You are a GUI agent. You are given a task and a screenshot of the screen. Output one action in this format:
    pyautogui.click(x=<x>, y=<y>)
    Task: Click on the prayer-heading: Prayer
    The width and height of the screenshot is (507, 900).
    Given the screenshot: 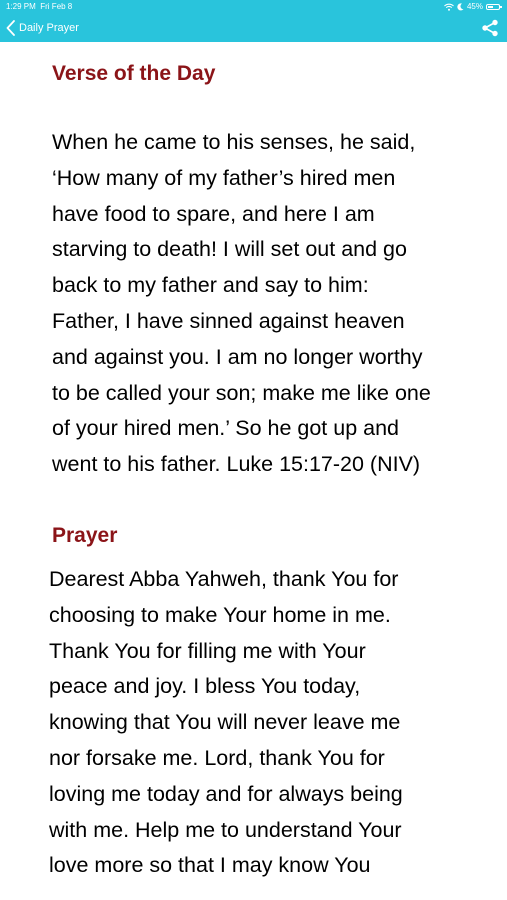 What is the action you would take?
    pyautogui.click(x=85, y=535)
    